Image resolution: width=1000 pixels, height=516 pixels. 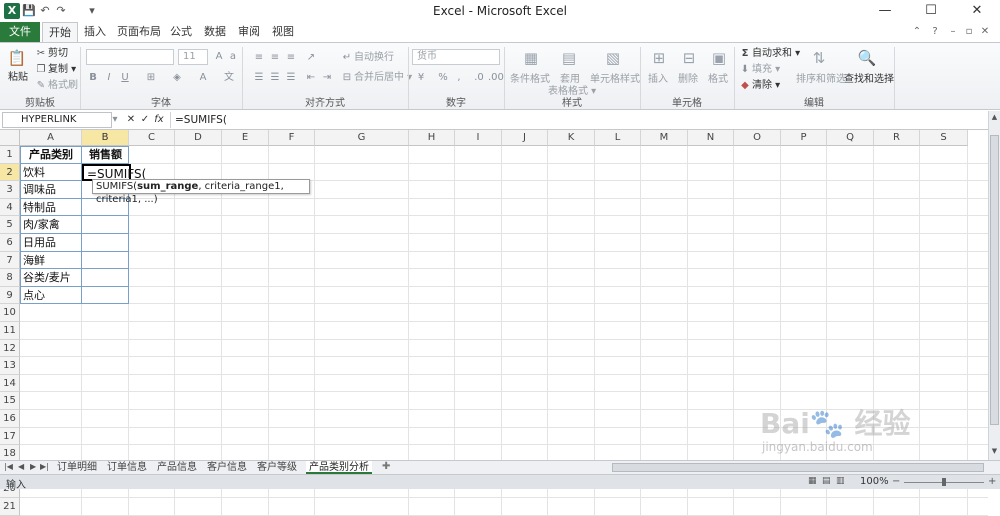 I want to click on fill-icon: ⬇, so click(x=745, y=70).